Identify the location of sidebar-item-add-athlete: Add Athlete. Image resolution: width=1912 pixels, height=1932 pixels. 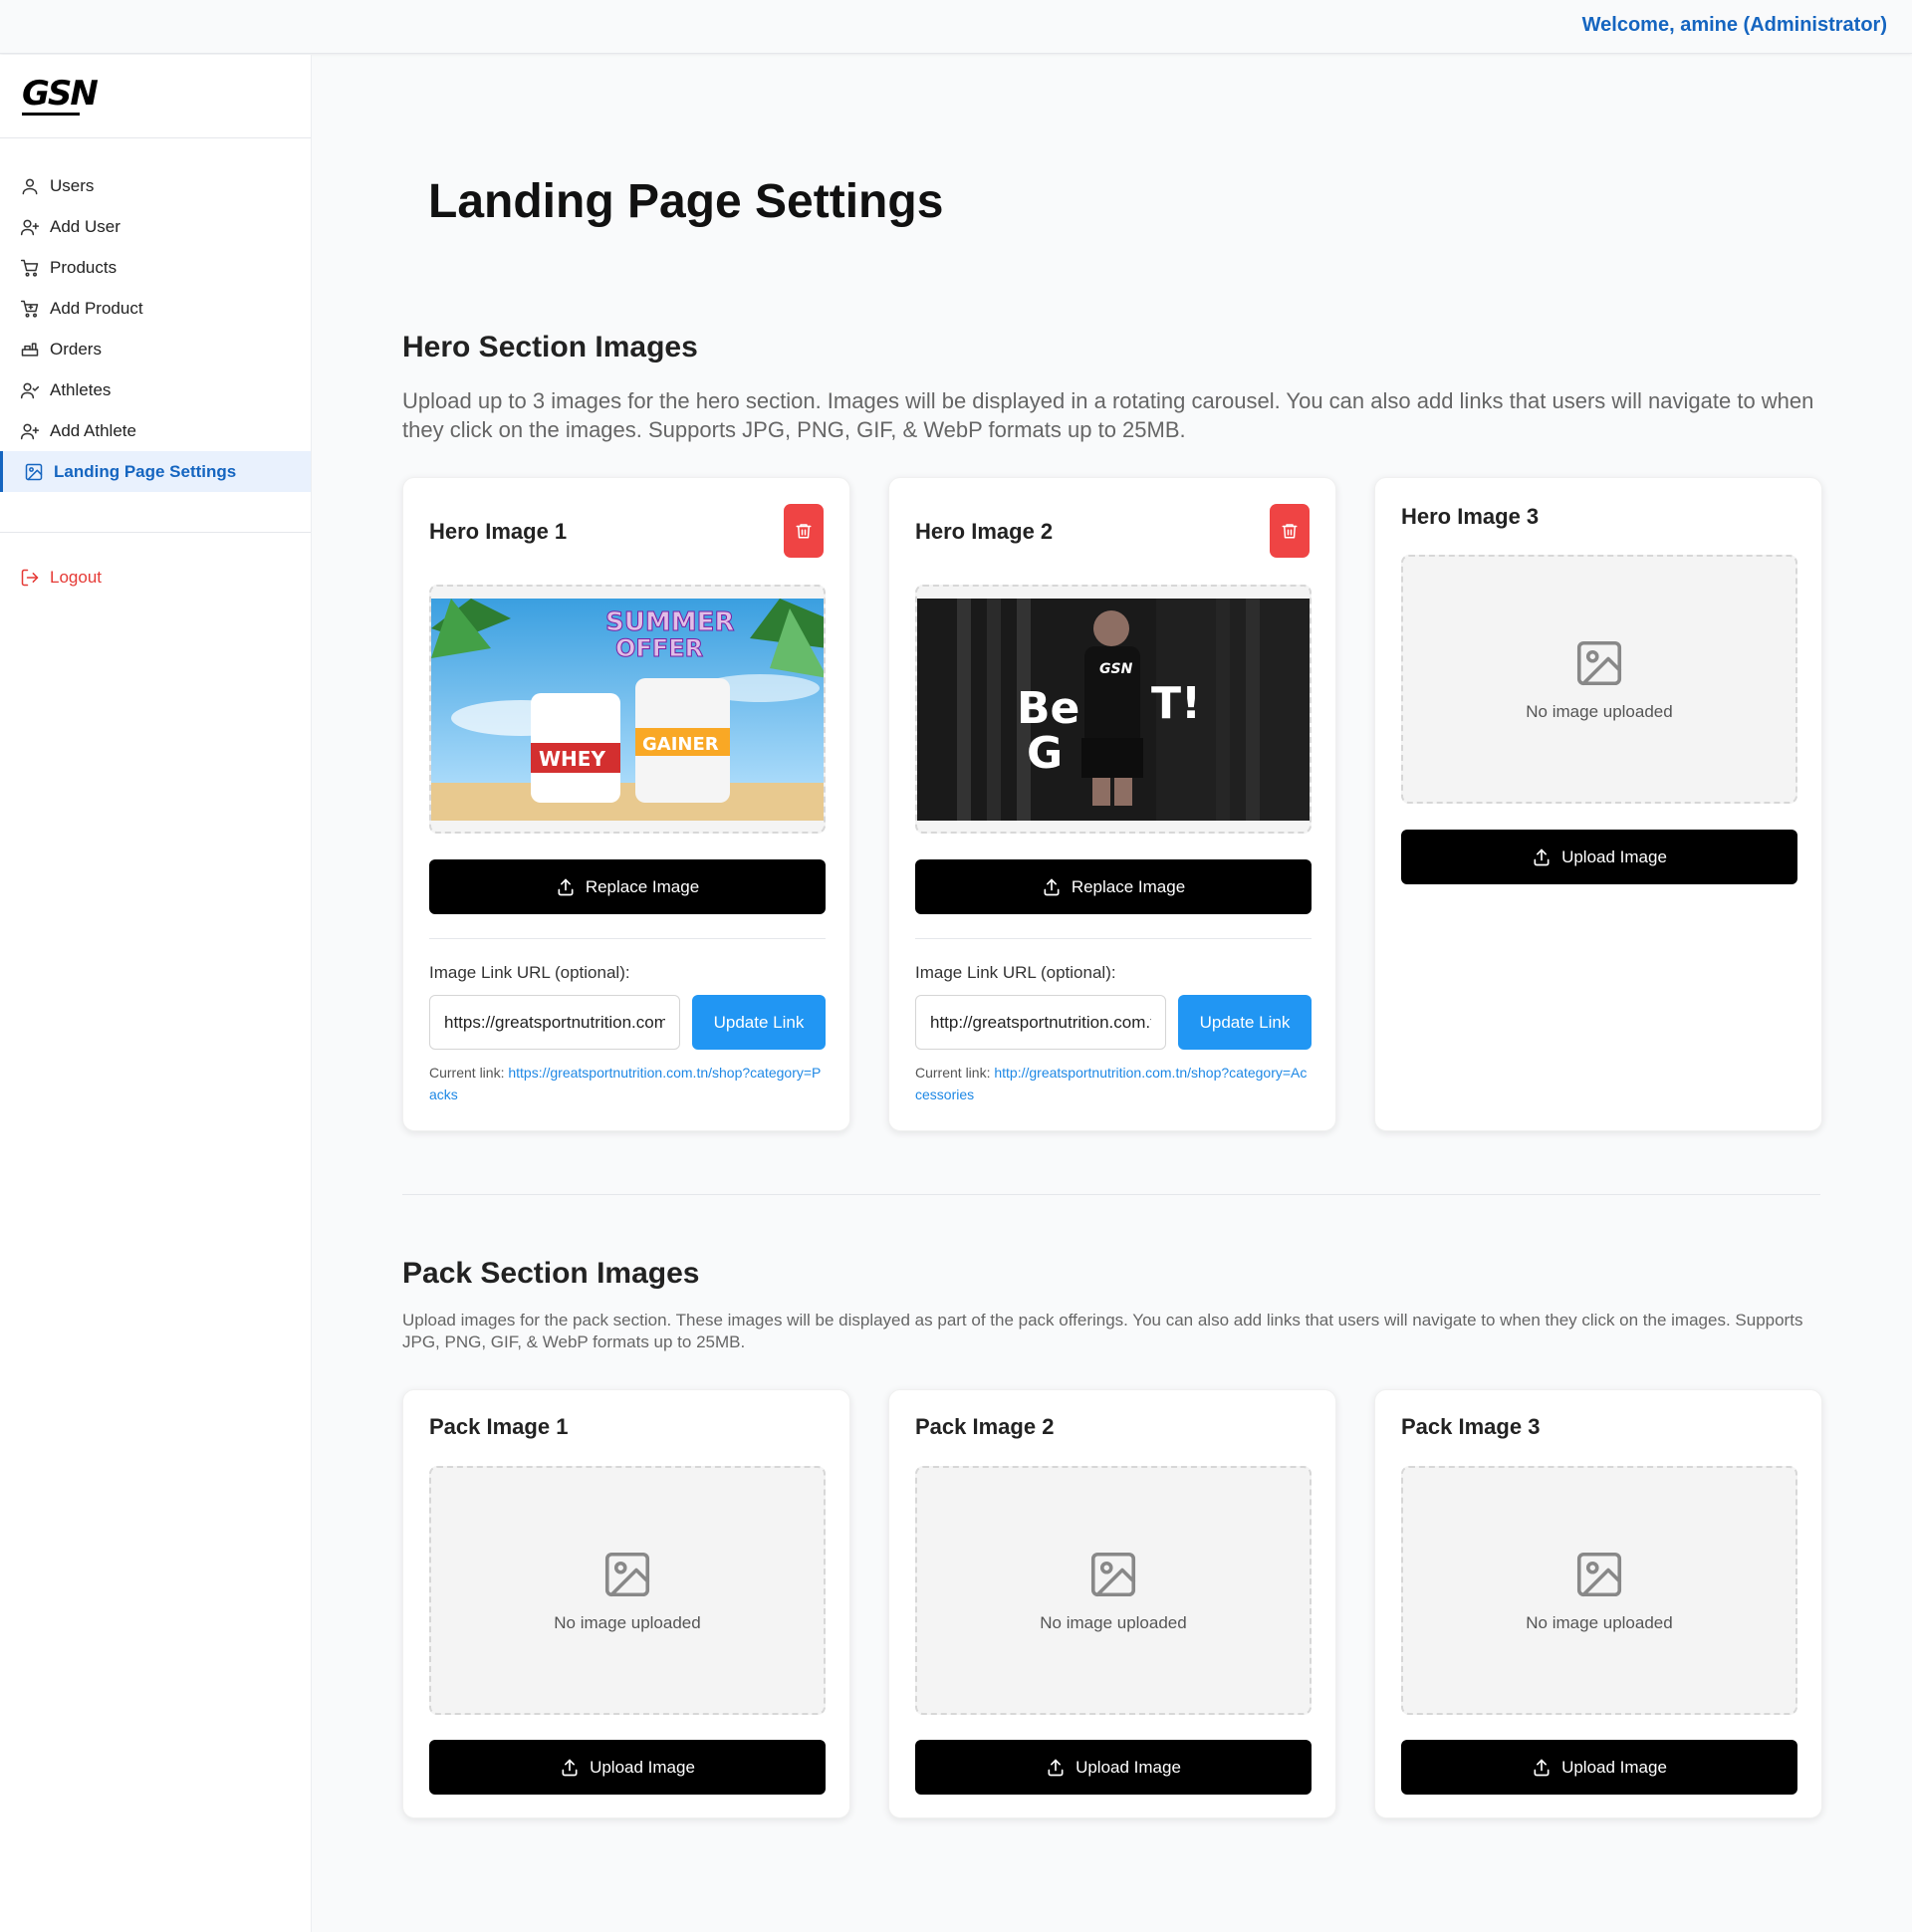
(155, 430).